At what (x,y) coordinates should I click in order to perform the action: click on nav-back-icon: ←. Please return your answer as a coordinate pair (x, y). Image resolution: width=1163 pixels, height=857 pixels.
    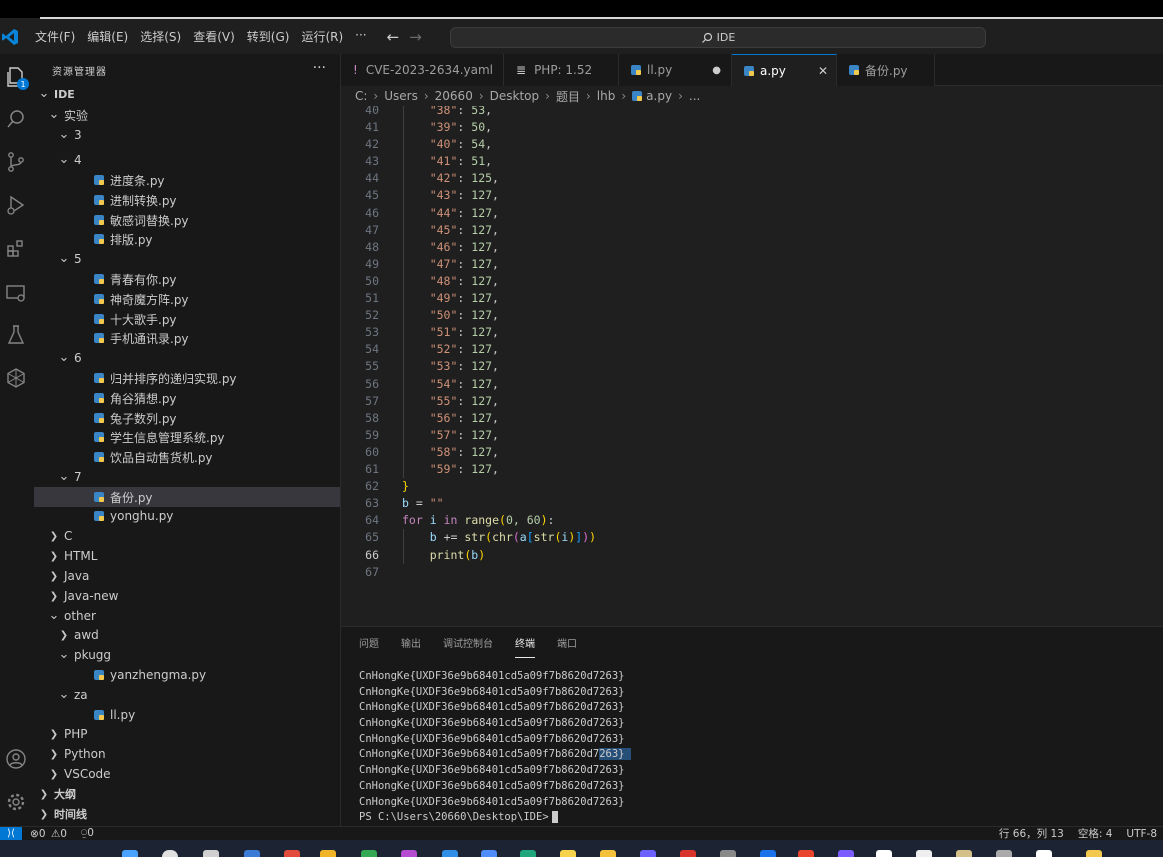
    Looking at the image, I should click on (393, 37).